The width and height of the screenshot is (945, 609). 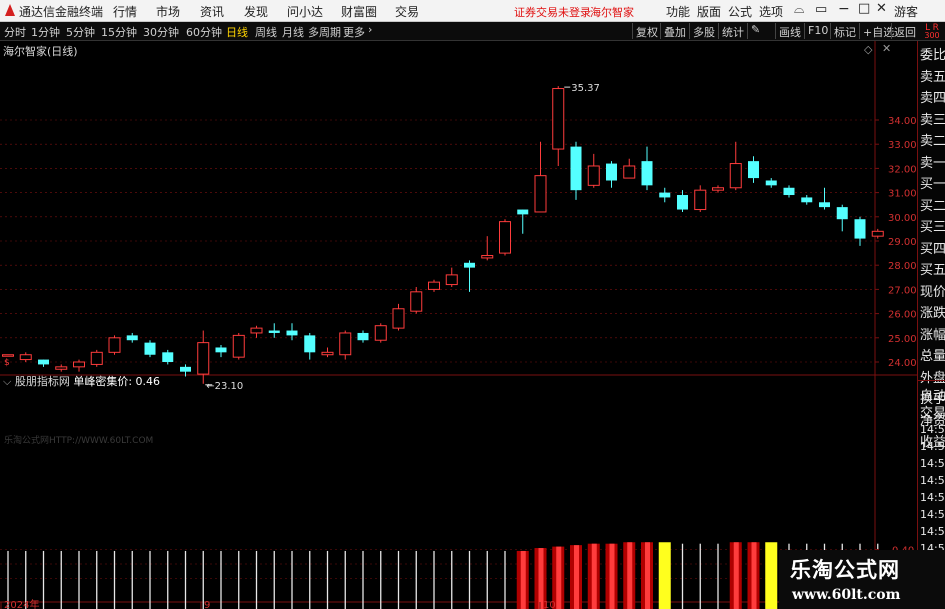 What do you see at coordinates (647, 32) in the screenshot?
I see `tool-adjust: 复权` at bounding box center [647, 32].